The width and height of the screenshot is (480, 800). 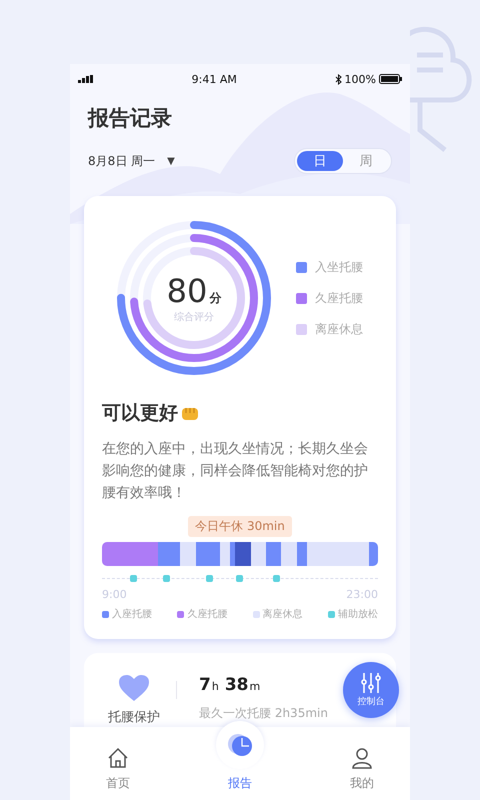 What do you see at coordinates (171, 161) in the screenshot?
I see `date-dropdown-caret: ▼` at bounding box center [171, 161].